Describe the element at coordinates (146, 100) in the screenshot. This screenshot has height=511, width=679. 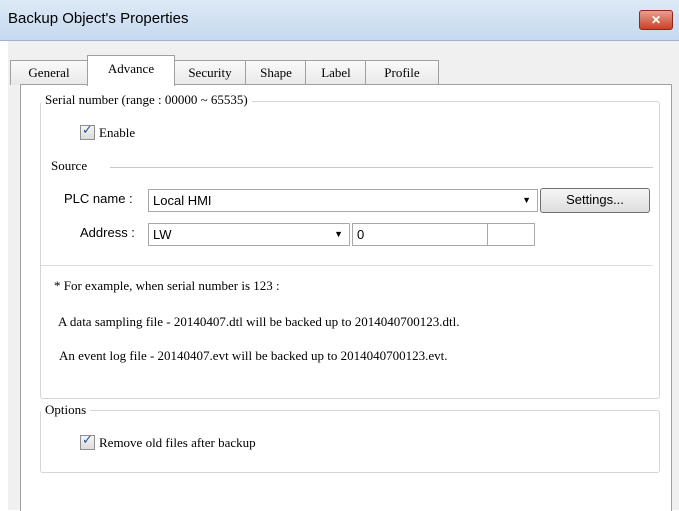
I see `serial-number-legend: Serial number (range : 00000 ~ 65535)` at that location.